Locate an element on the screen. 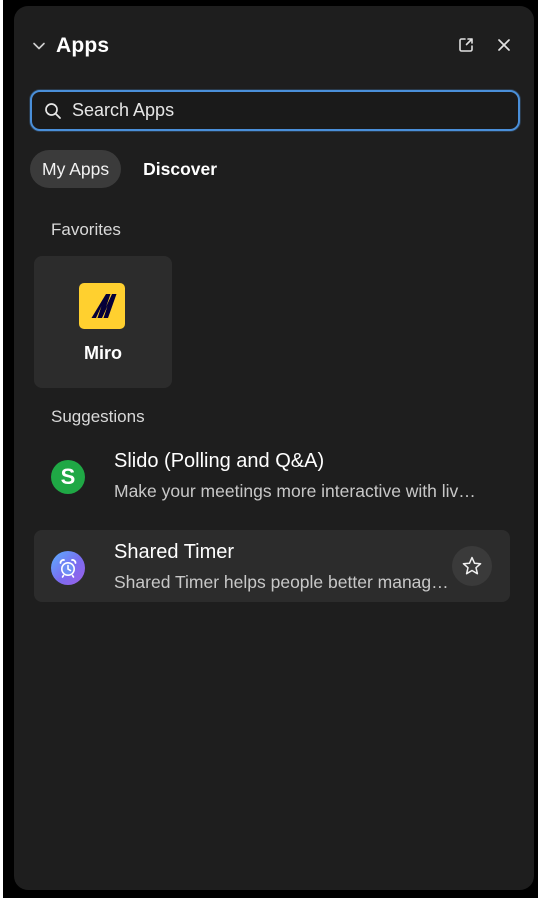  search-icon is located at coordinates (53, 110).